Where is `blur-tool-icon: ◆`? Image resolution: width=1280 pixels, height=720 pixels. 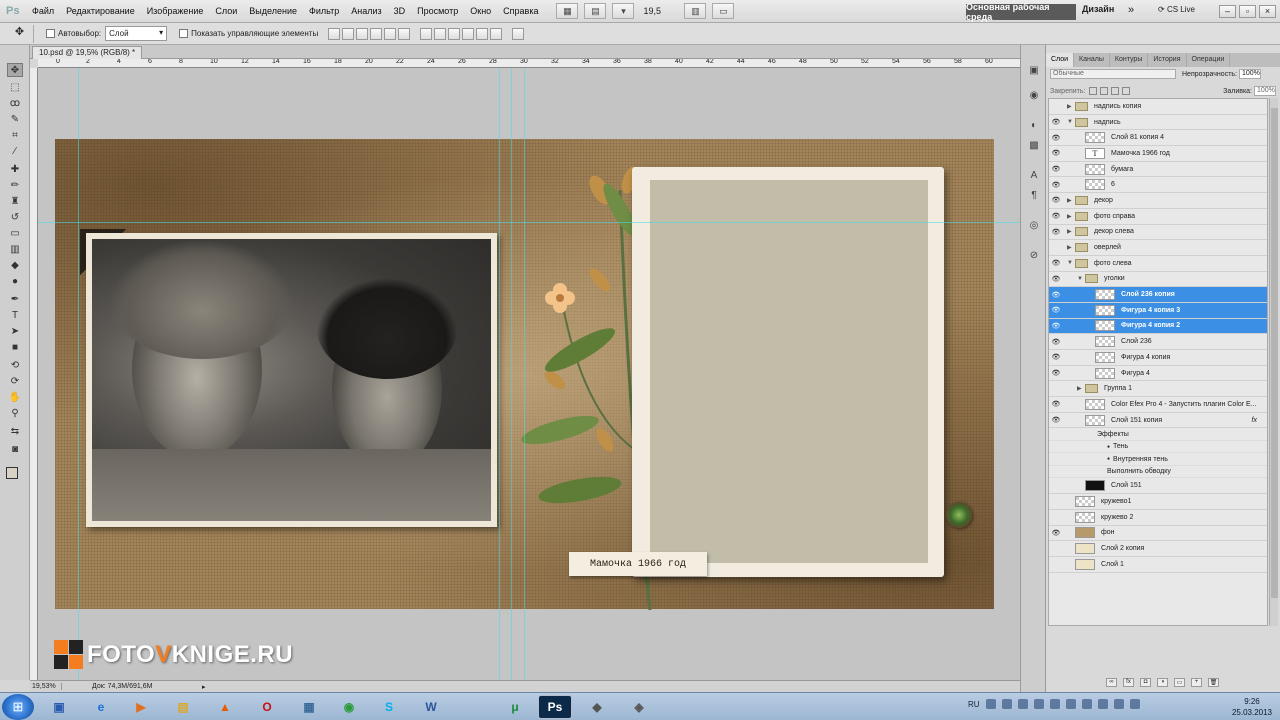
blur-tool-icon: ◆ is located at coordinates (15, 266).